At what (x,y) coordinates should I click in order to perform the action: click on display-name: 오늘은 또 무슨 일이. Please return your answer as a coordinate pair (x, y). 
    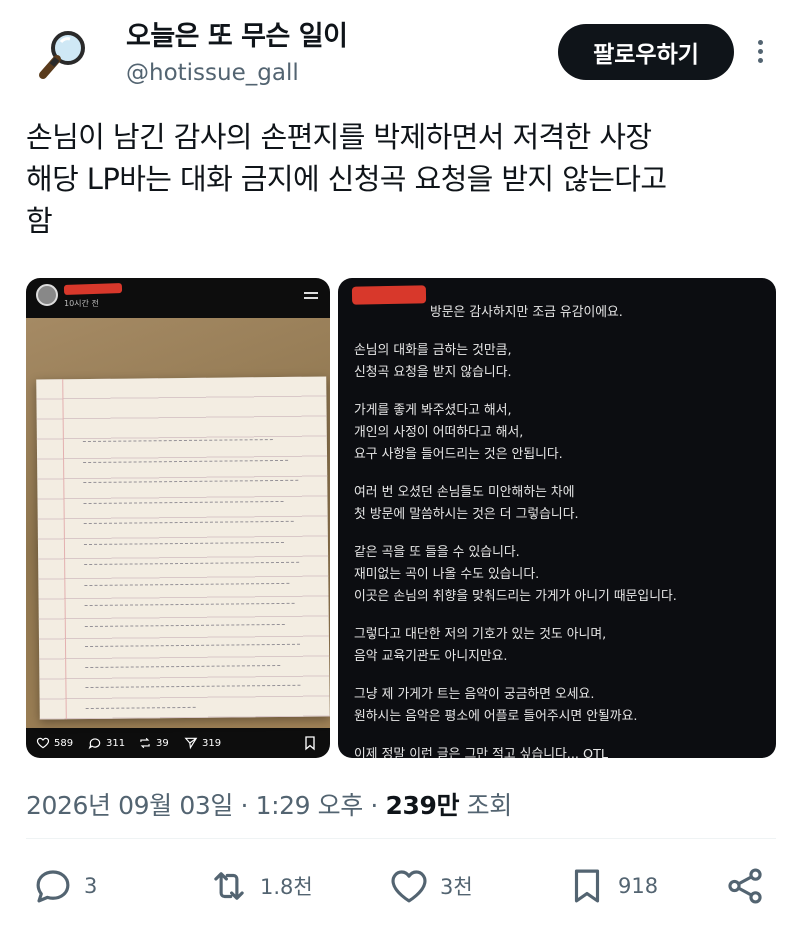
    Looking at the image, I should click on (237, 33).